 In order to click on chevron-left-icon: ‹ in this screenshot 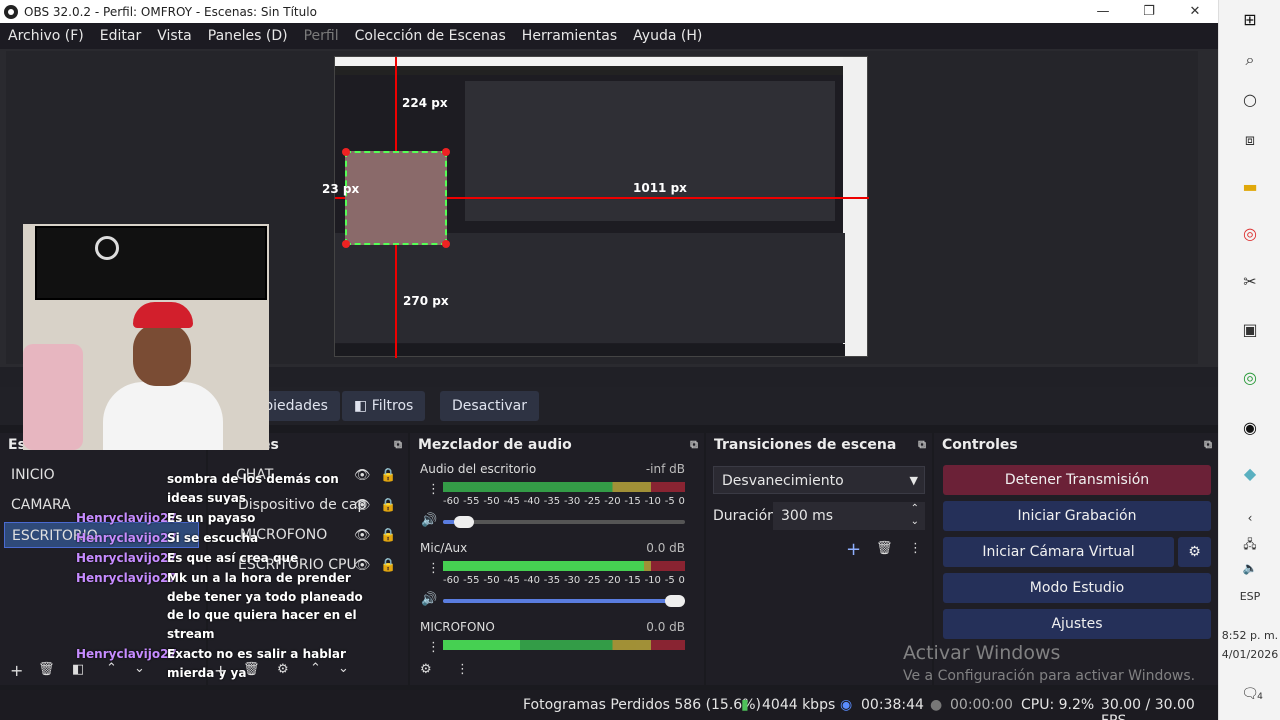, I will do `click(1250, 518)`.